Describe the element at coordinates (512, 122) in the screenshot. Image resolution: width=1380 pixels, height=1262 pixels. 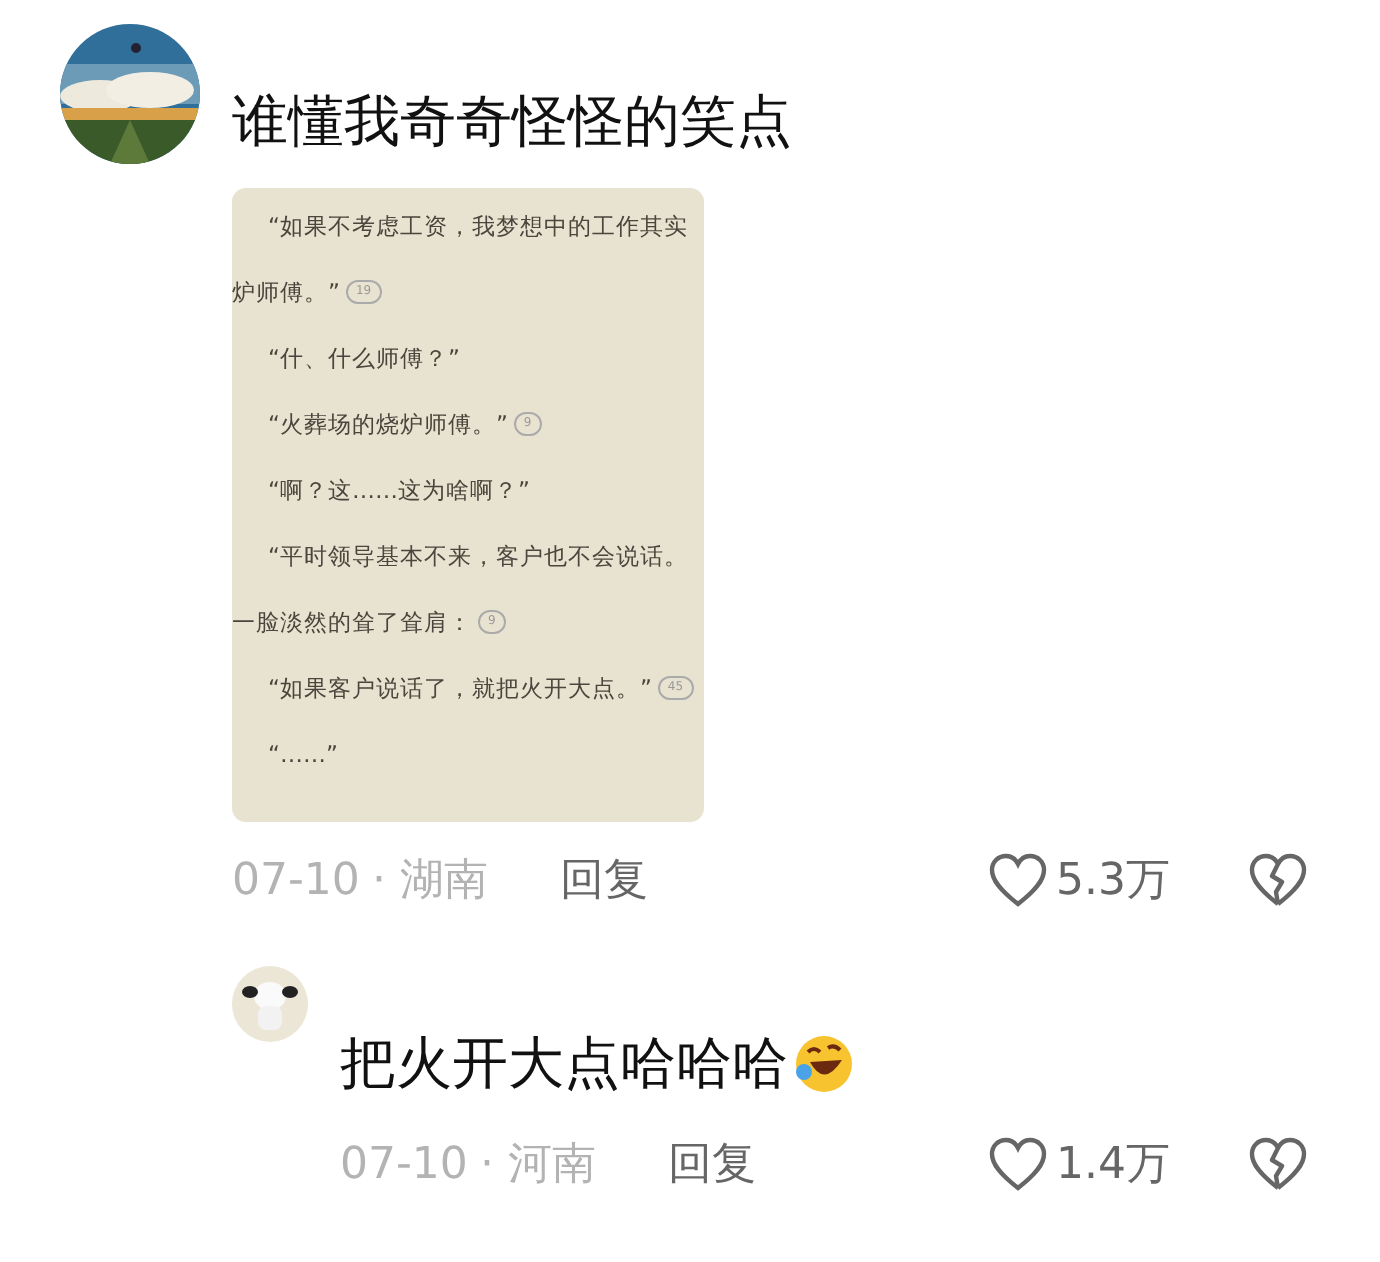
I see `comment-text: 谁懂我奇奇怪怪的笑点` at that location.